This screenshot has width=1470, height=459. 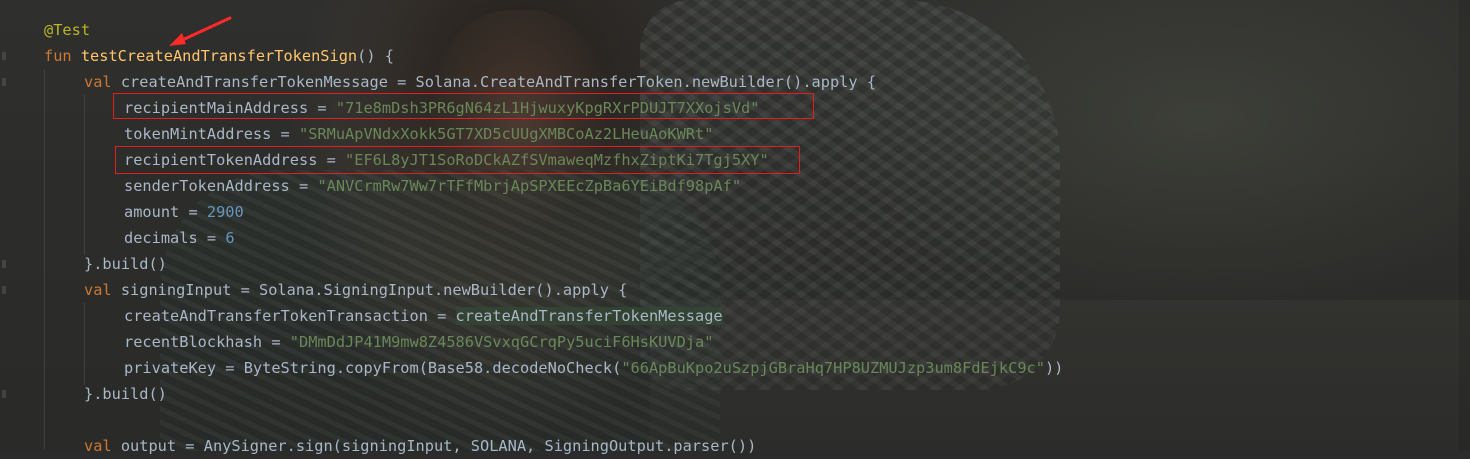 What do you see at coordinates (290, 316) in the screenshot?
I see `code-token-plain: createAndTransferTokenTransaction =` at bounding box center [290, 316].